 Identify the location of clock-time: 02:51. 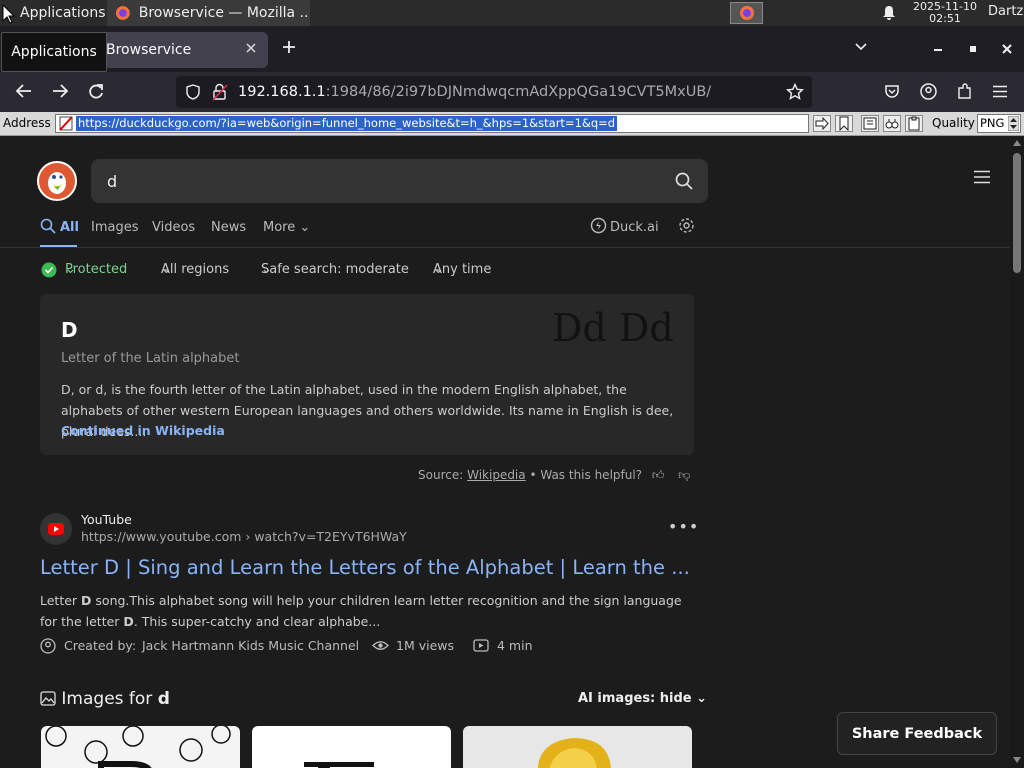
(945, 18).